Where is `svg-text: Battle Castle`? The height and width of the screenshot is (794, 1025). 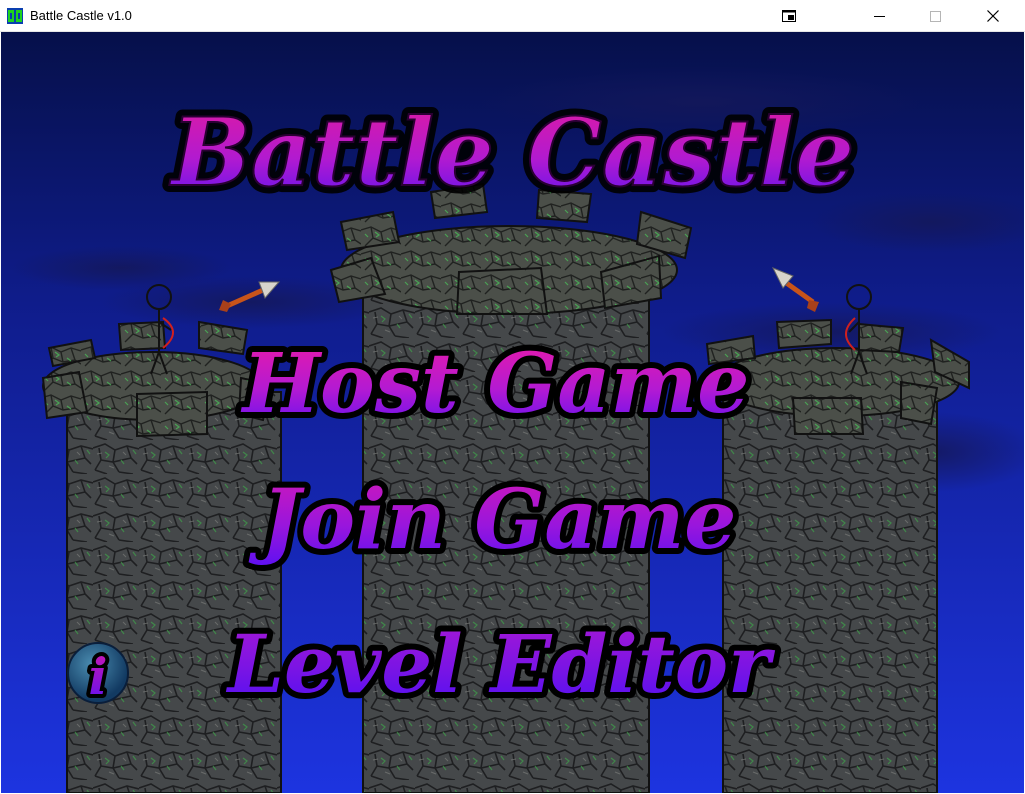
svg-text: Battle Castle is located at coordinates (511, 153).